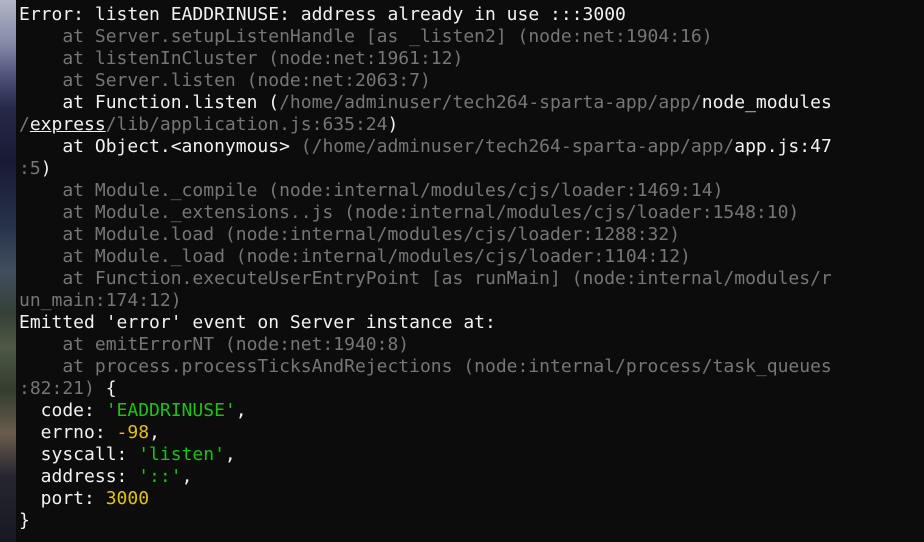 The height and width of the screenshot is (542, 924). Describe the element at coordinates (105, 388) in the screenshot. I see `object-open-brace: {` at that location.